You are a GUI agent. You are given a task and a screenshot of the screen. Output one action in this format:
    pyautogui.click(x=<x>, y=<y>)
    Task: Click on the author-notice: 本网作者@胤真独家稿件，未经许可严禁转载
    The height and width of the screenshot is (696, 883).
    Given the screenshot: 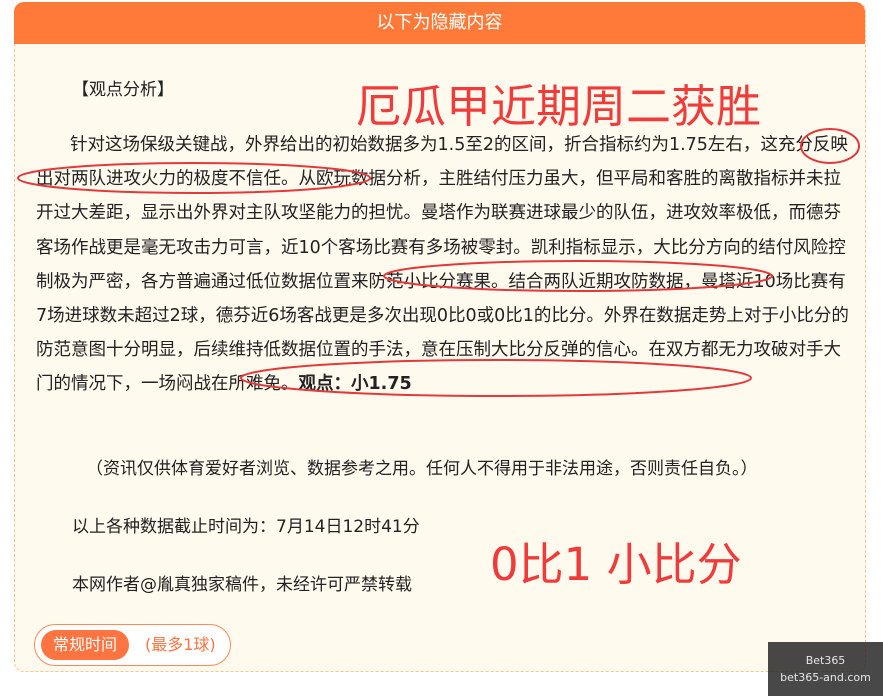 What is the action you would take?
    pyautogui.click(x=242, y=585)
    